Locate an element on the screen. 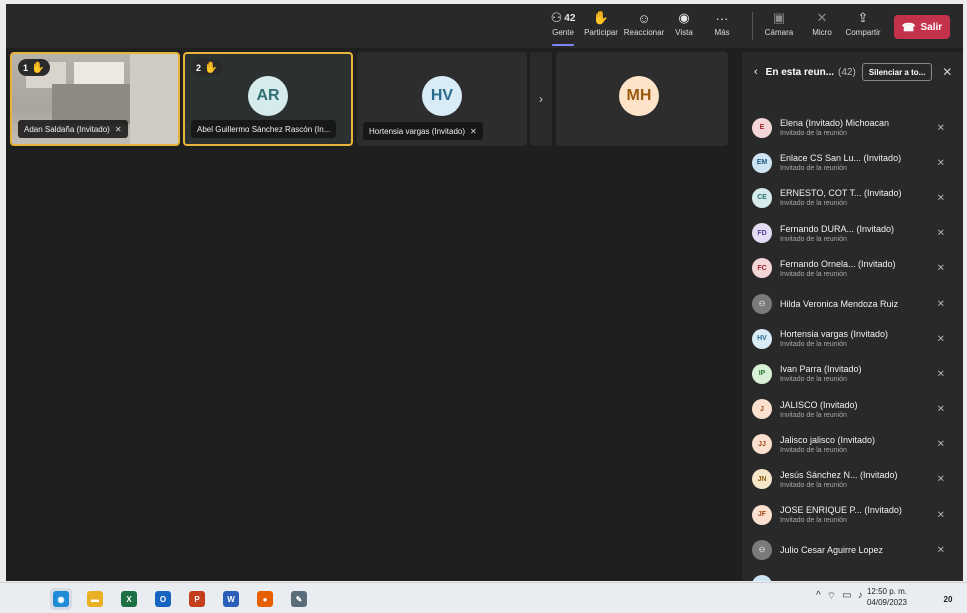 Image resolution: width=967 pixels, height=613 pixels. toolbar-divider is located at coordinates (752, 26).